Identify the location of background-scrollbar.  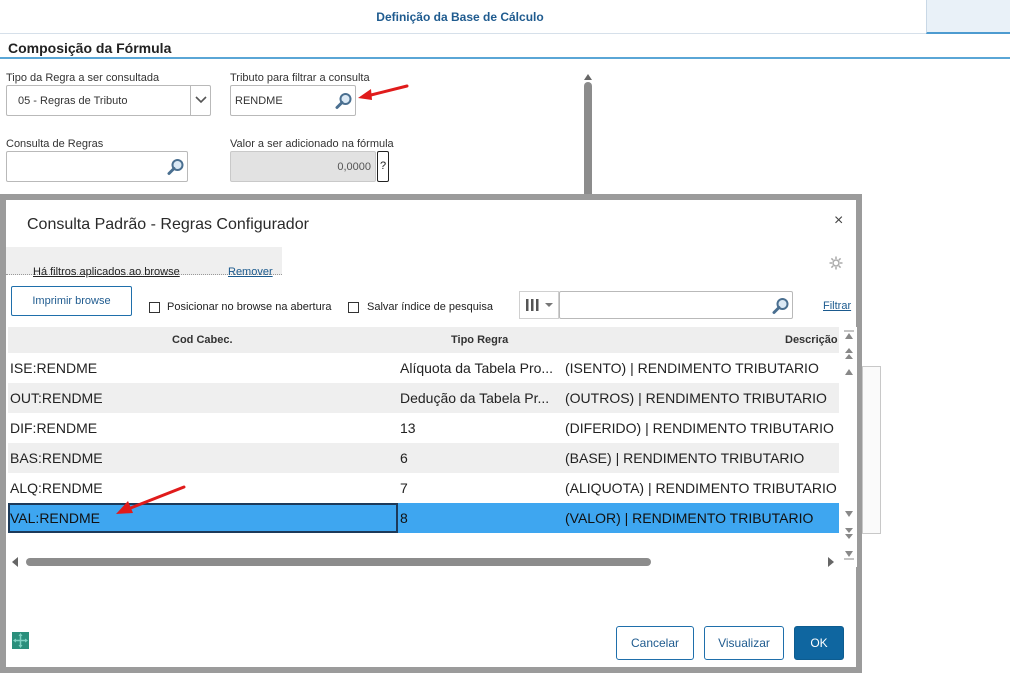
(588, 142).